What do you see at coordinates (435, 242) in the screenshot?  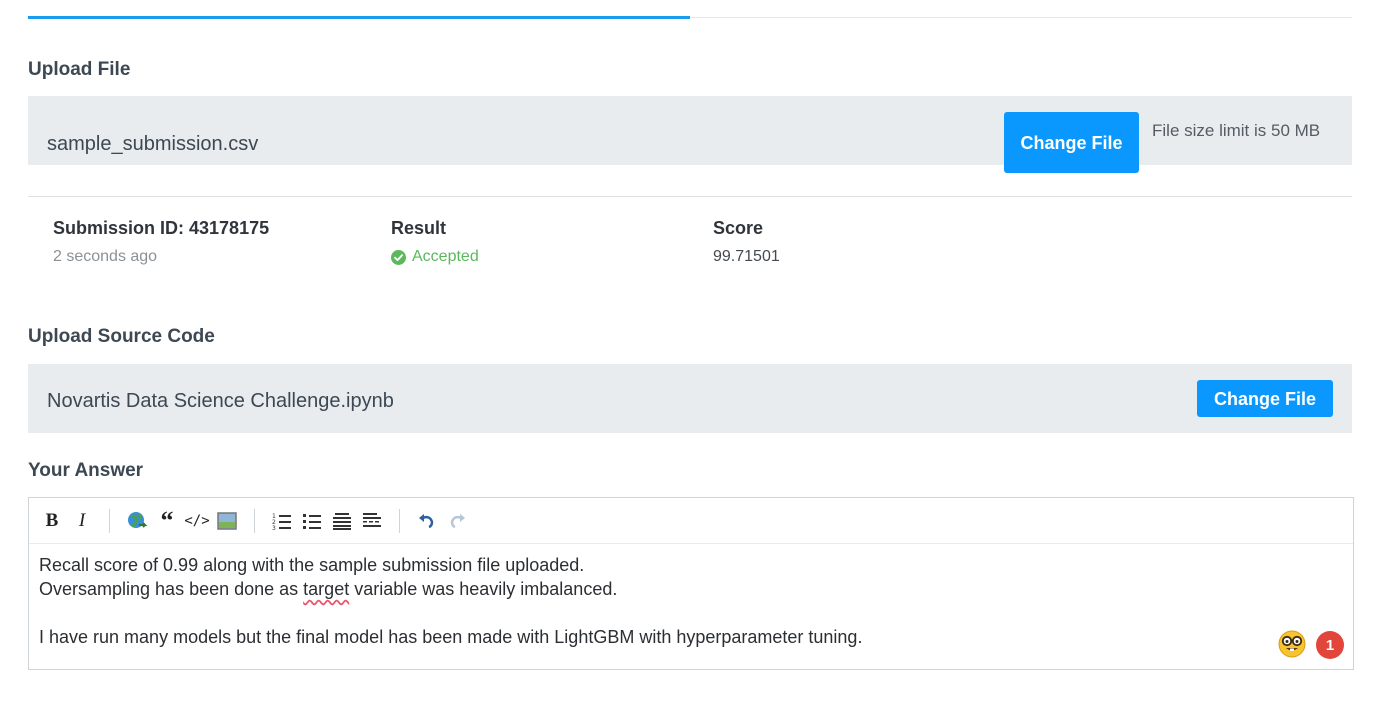 I see `result-column: Result Accepted` at bounding box center [435, 242].